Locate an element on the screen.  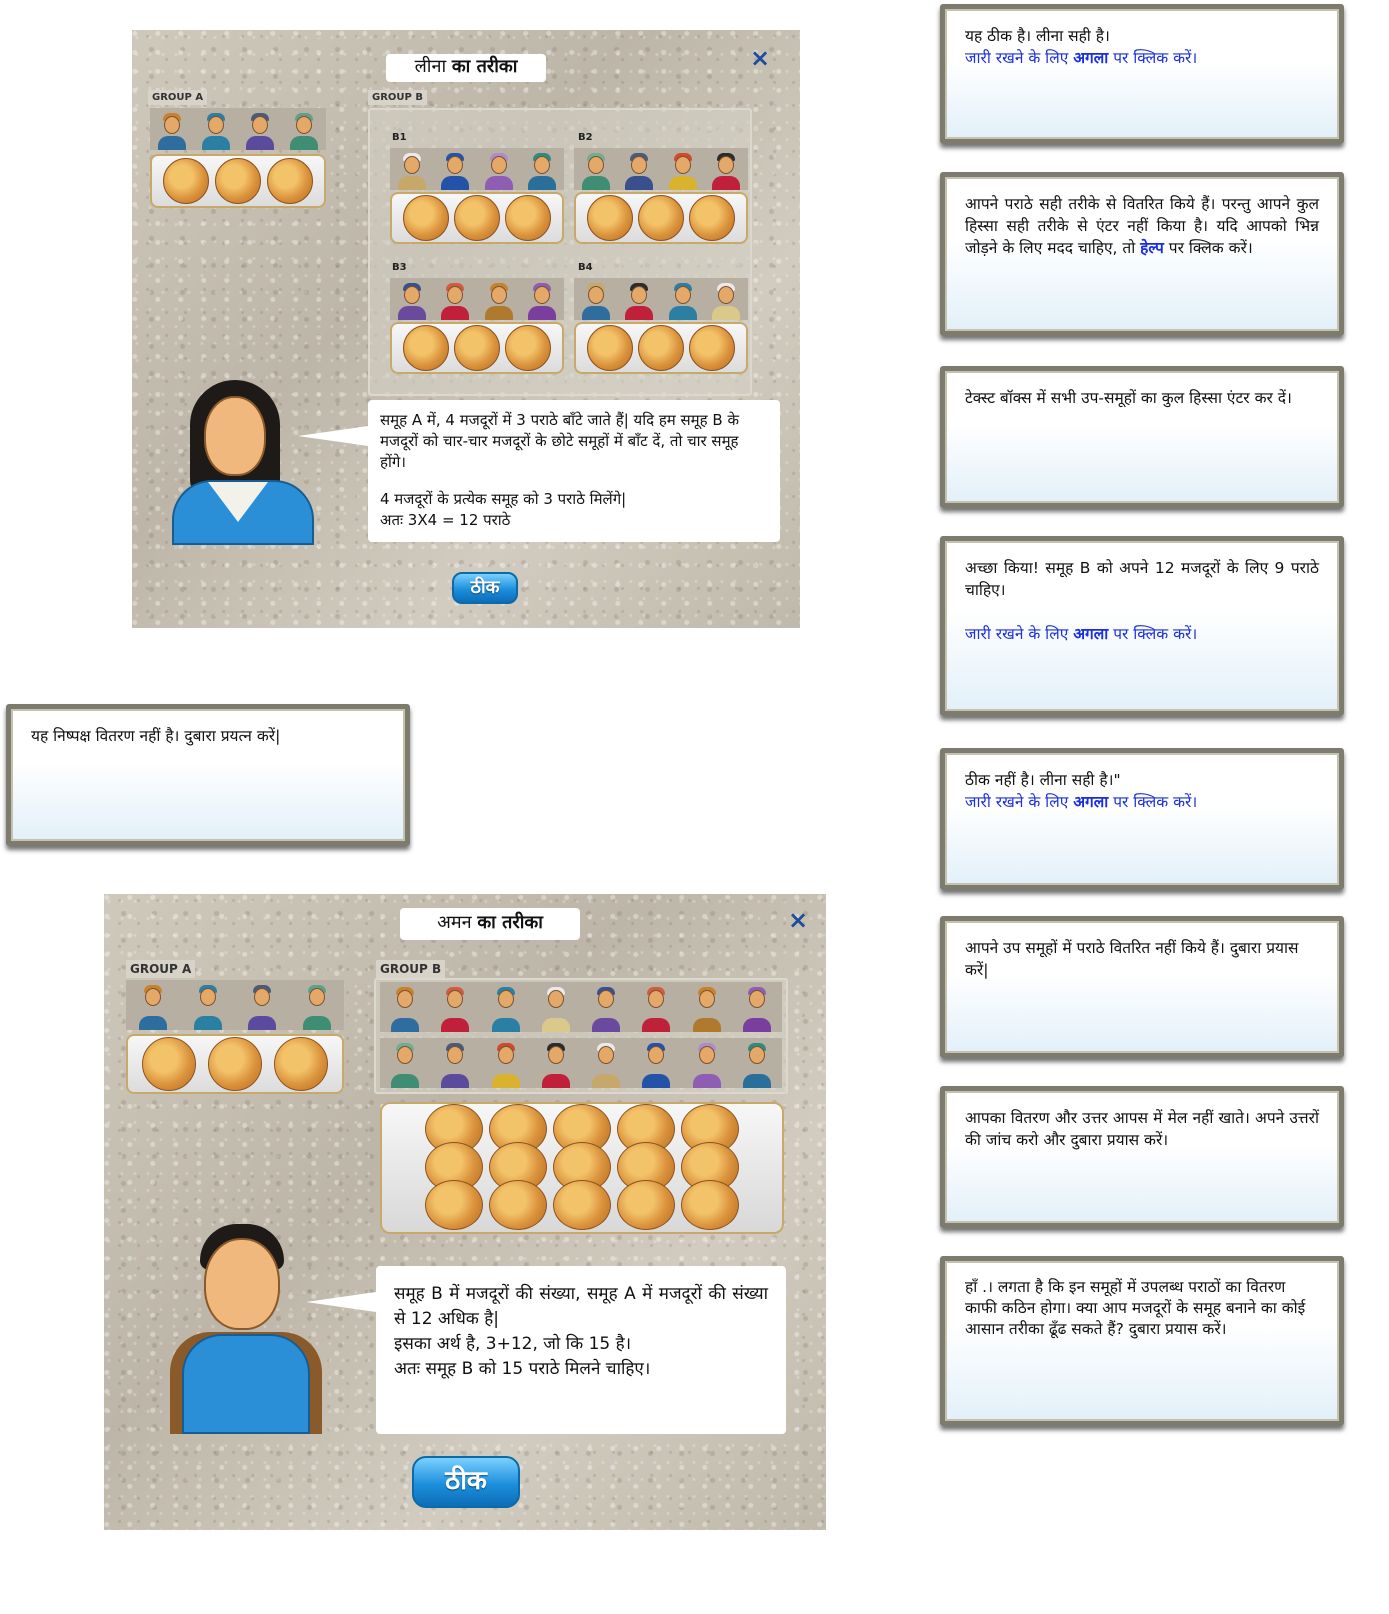
group-a-label: GROUP A is located at coordinates (161, 969).